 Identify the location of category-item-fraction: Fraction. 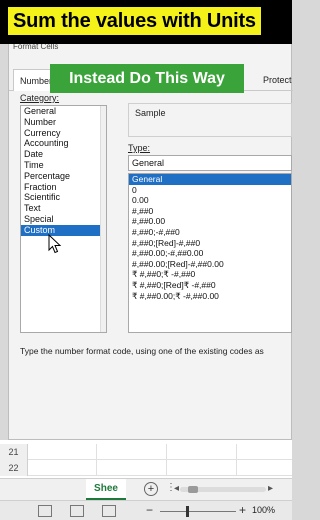
(63, 187).